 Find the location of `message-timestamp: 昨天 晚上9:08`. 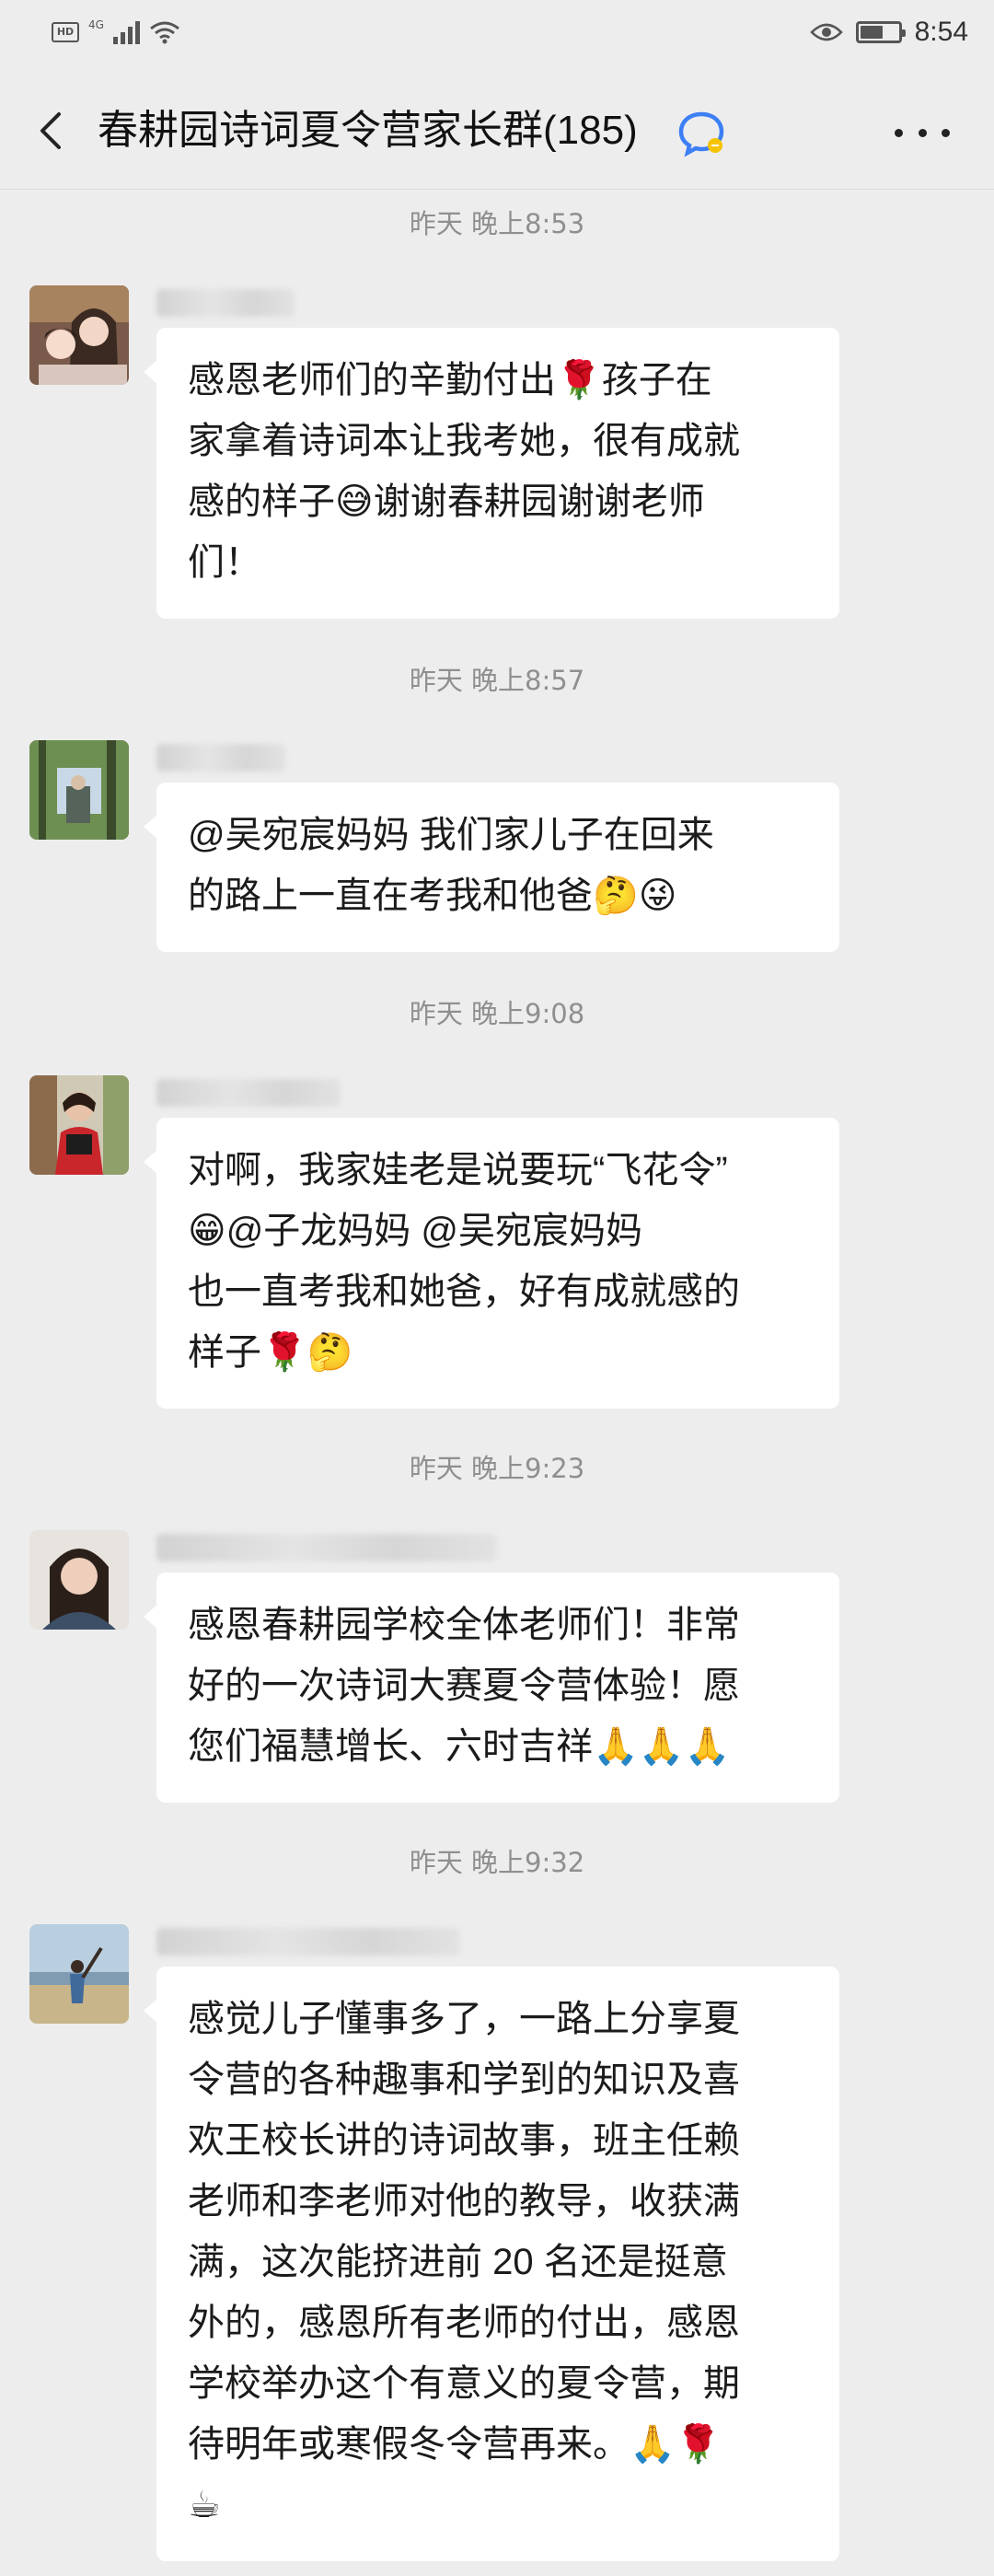

message-timestamp: 昨天 晚上9:08 is located at coordinates (497, 1013).